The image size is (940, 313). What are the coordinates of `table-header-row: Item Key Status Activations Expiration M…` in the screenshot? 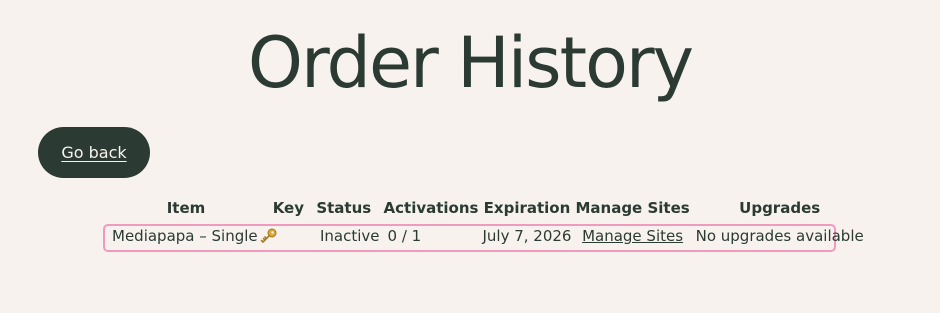 It's located at (486, 210).